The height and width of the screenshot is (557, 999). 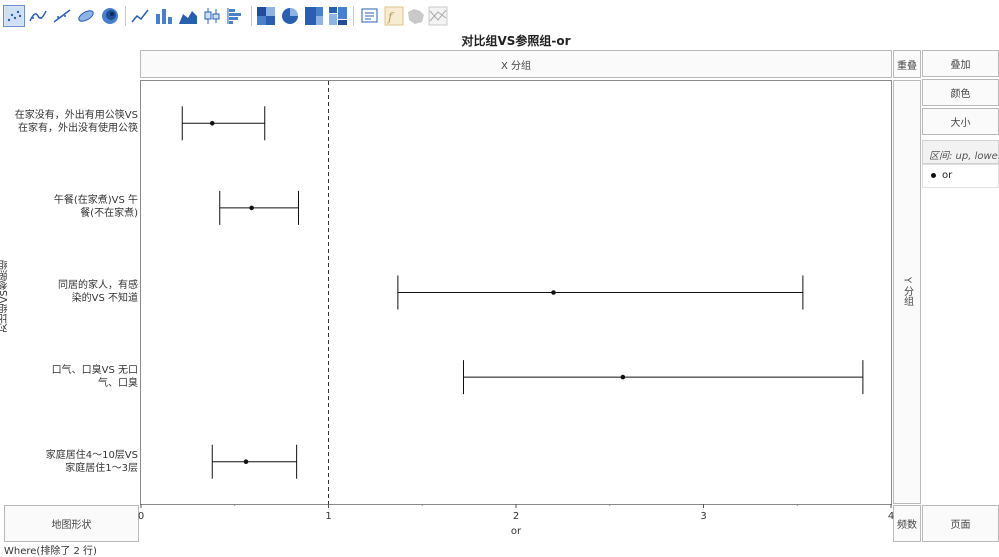 What do you see at coordinates (328, 516) in the screenshot?
I see `x-tick-label: 1` at bounding box center [328, 516].